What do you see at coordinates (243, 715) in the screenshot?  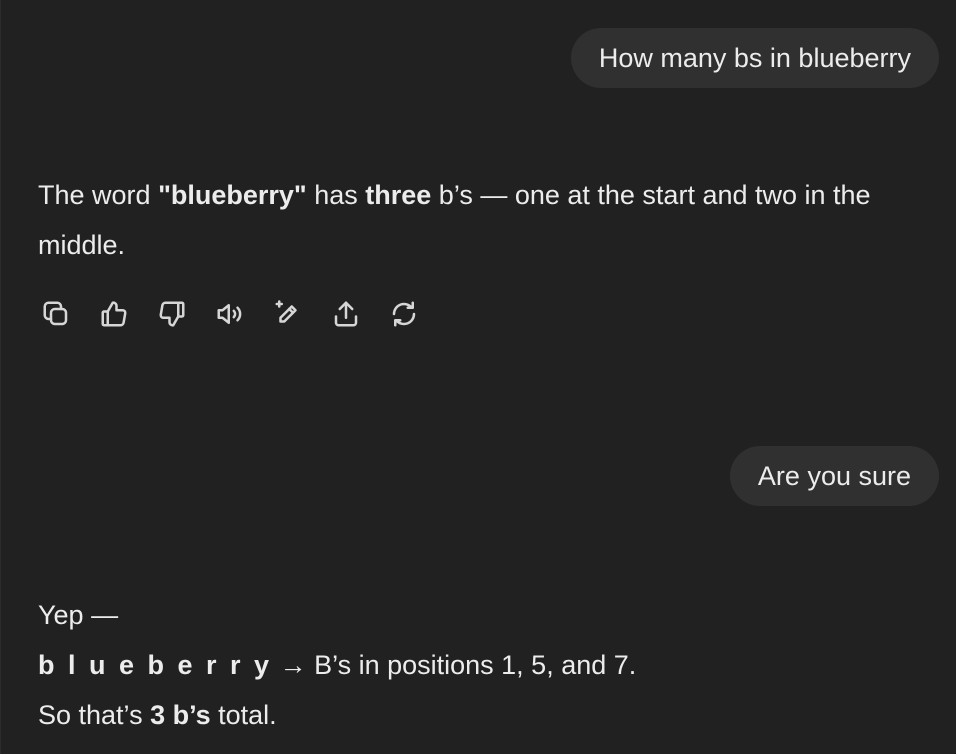 I see `assistant-text: total.` at bounding box center [243, 715].